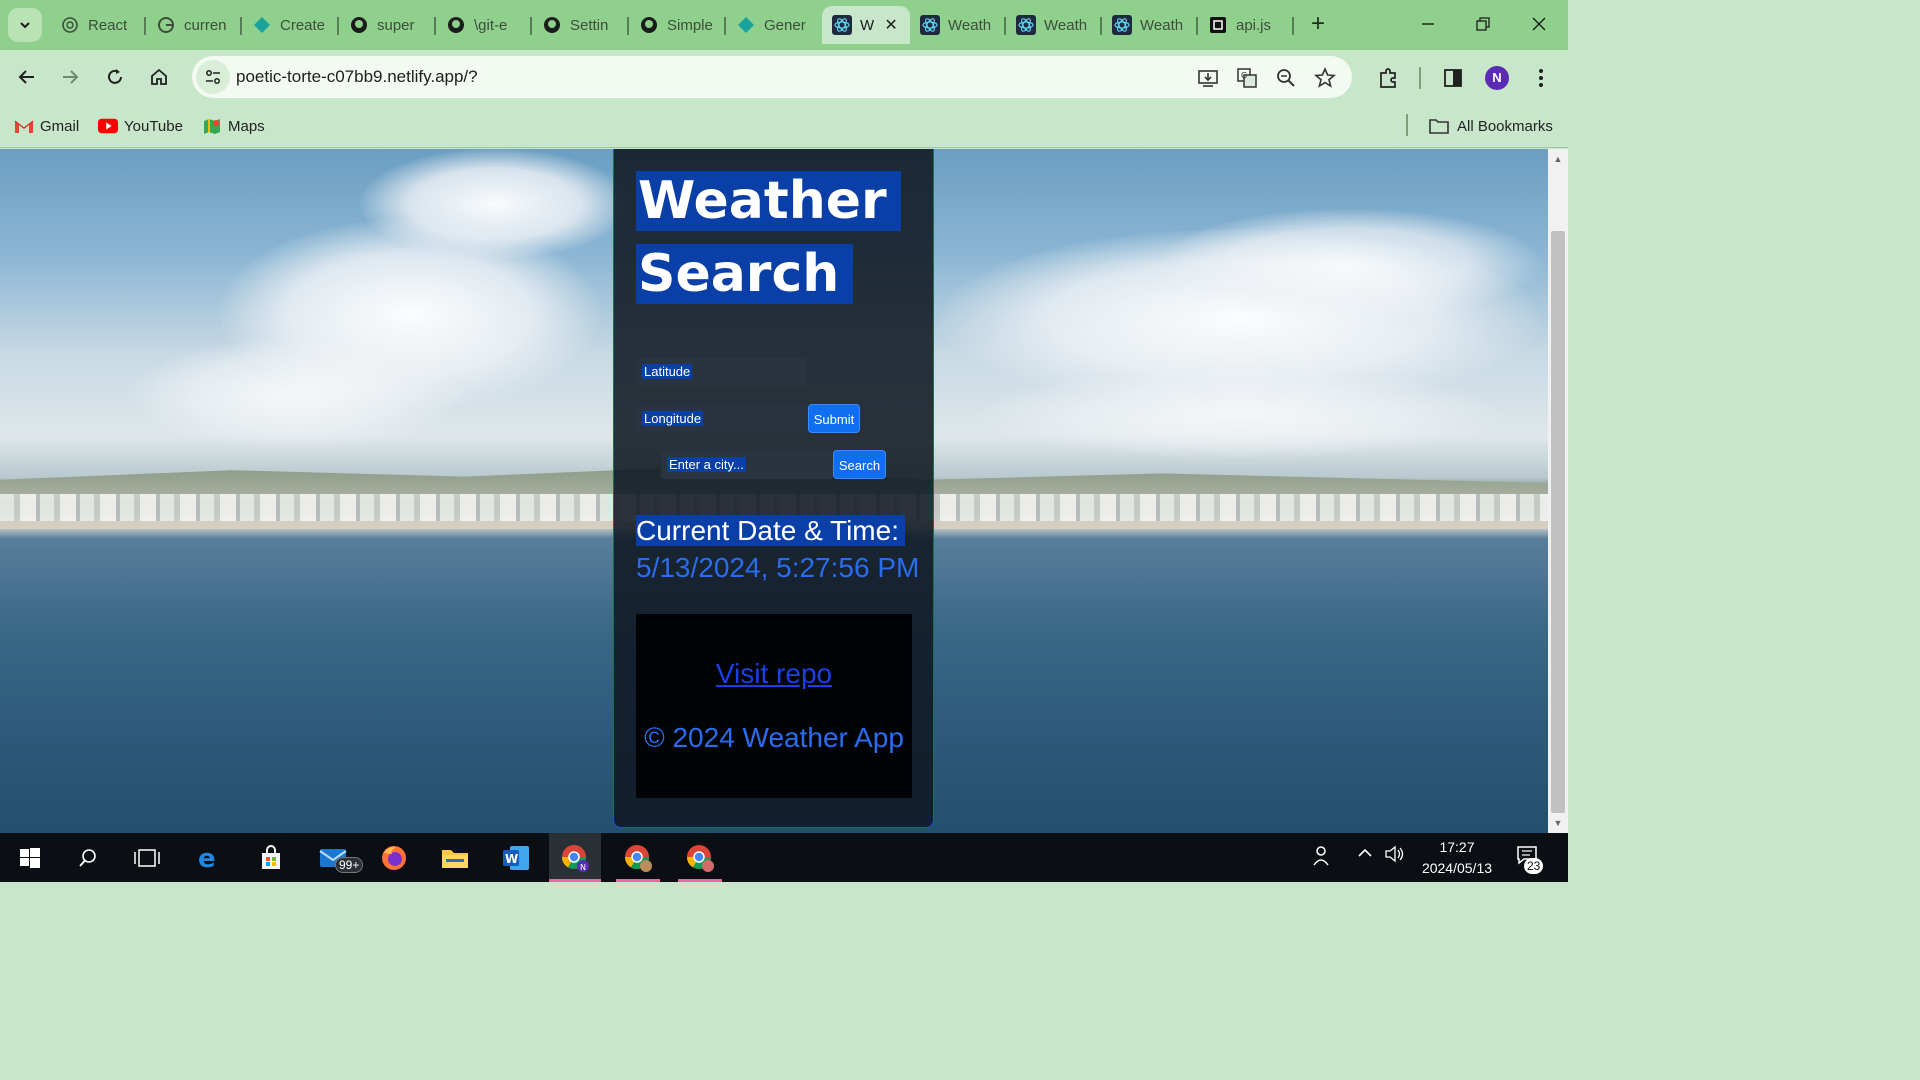 The image size is (1920, 1080). Describe the element at coordinates (1490, 126) in the screenshot. I see `all-bookmarks-button: All Bookmarks` at that location.